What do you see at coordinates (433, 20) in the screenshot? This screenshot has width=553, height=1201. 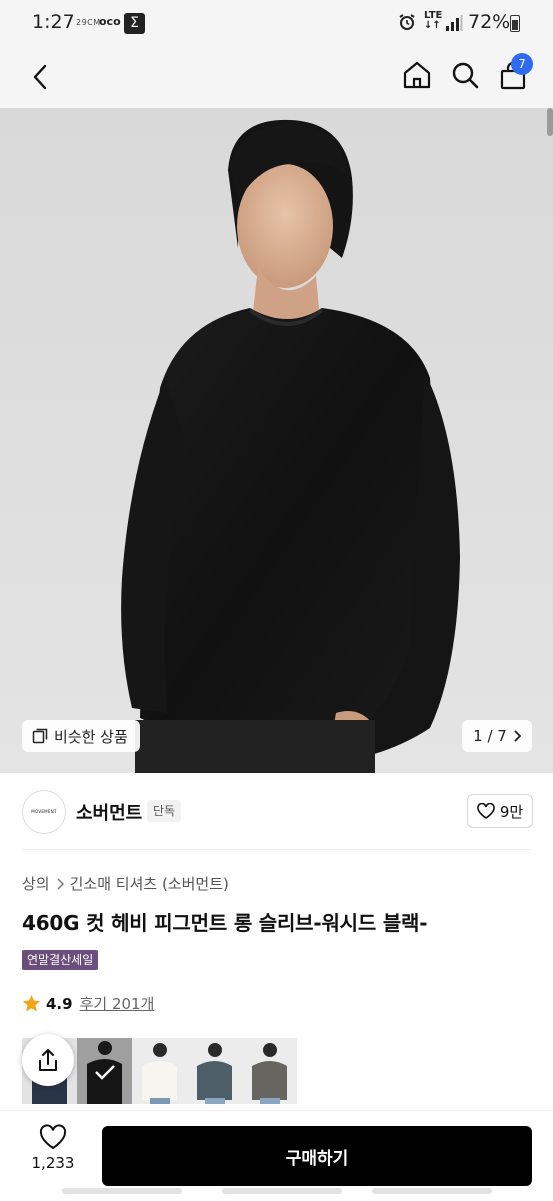 I see `network-label: LTE ↓↑` at bounding box center [433, 20].